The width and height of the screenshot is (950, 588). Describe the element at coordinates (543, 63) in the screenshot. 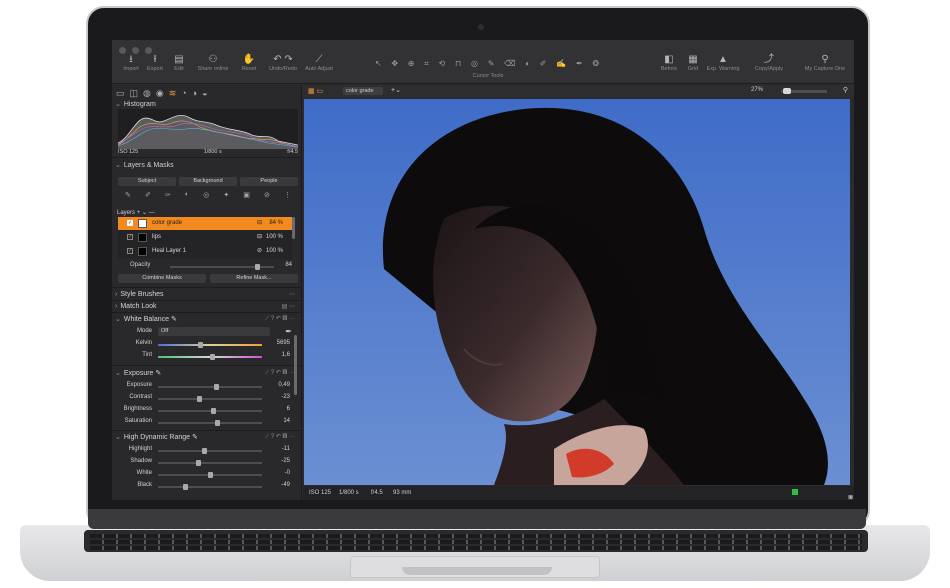

I see `picker-cursor-icon: ✐` at that location.